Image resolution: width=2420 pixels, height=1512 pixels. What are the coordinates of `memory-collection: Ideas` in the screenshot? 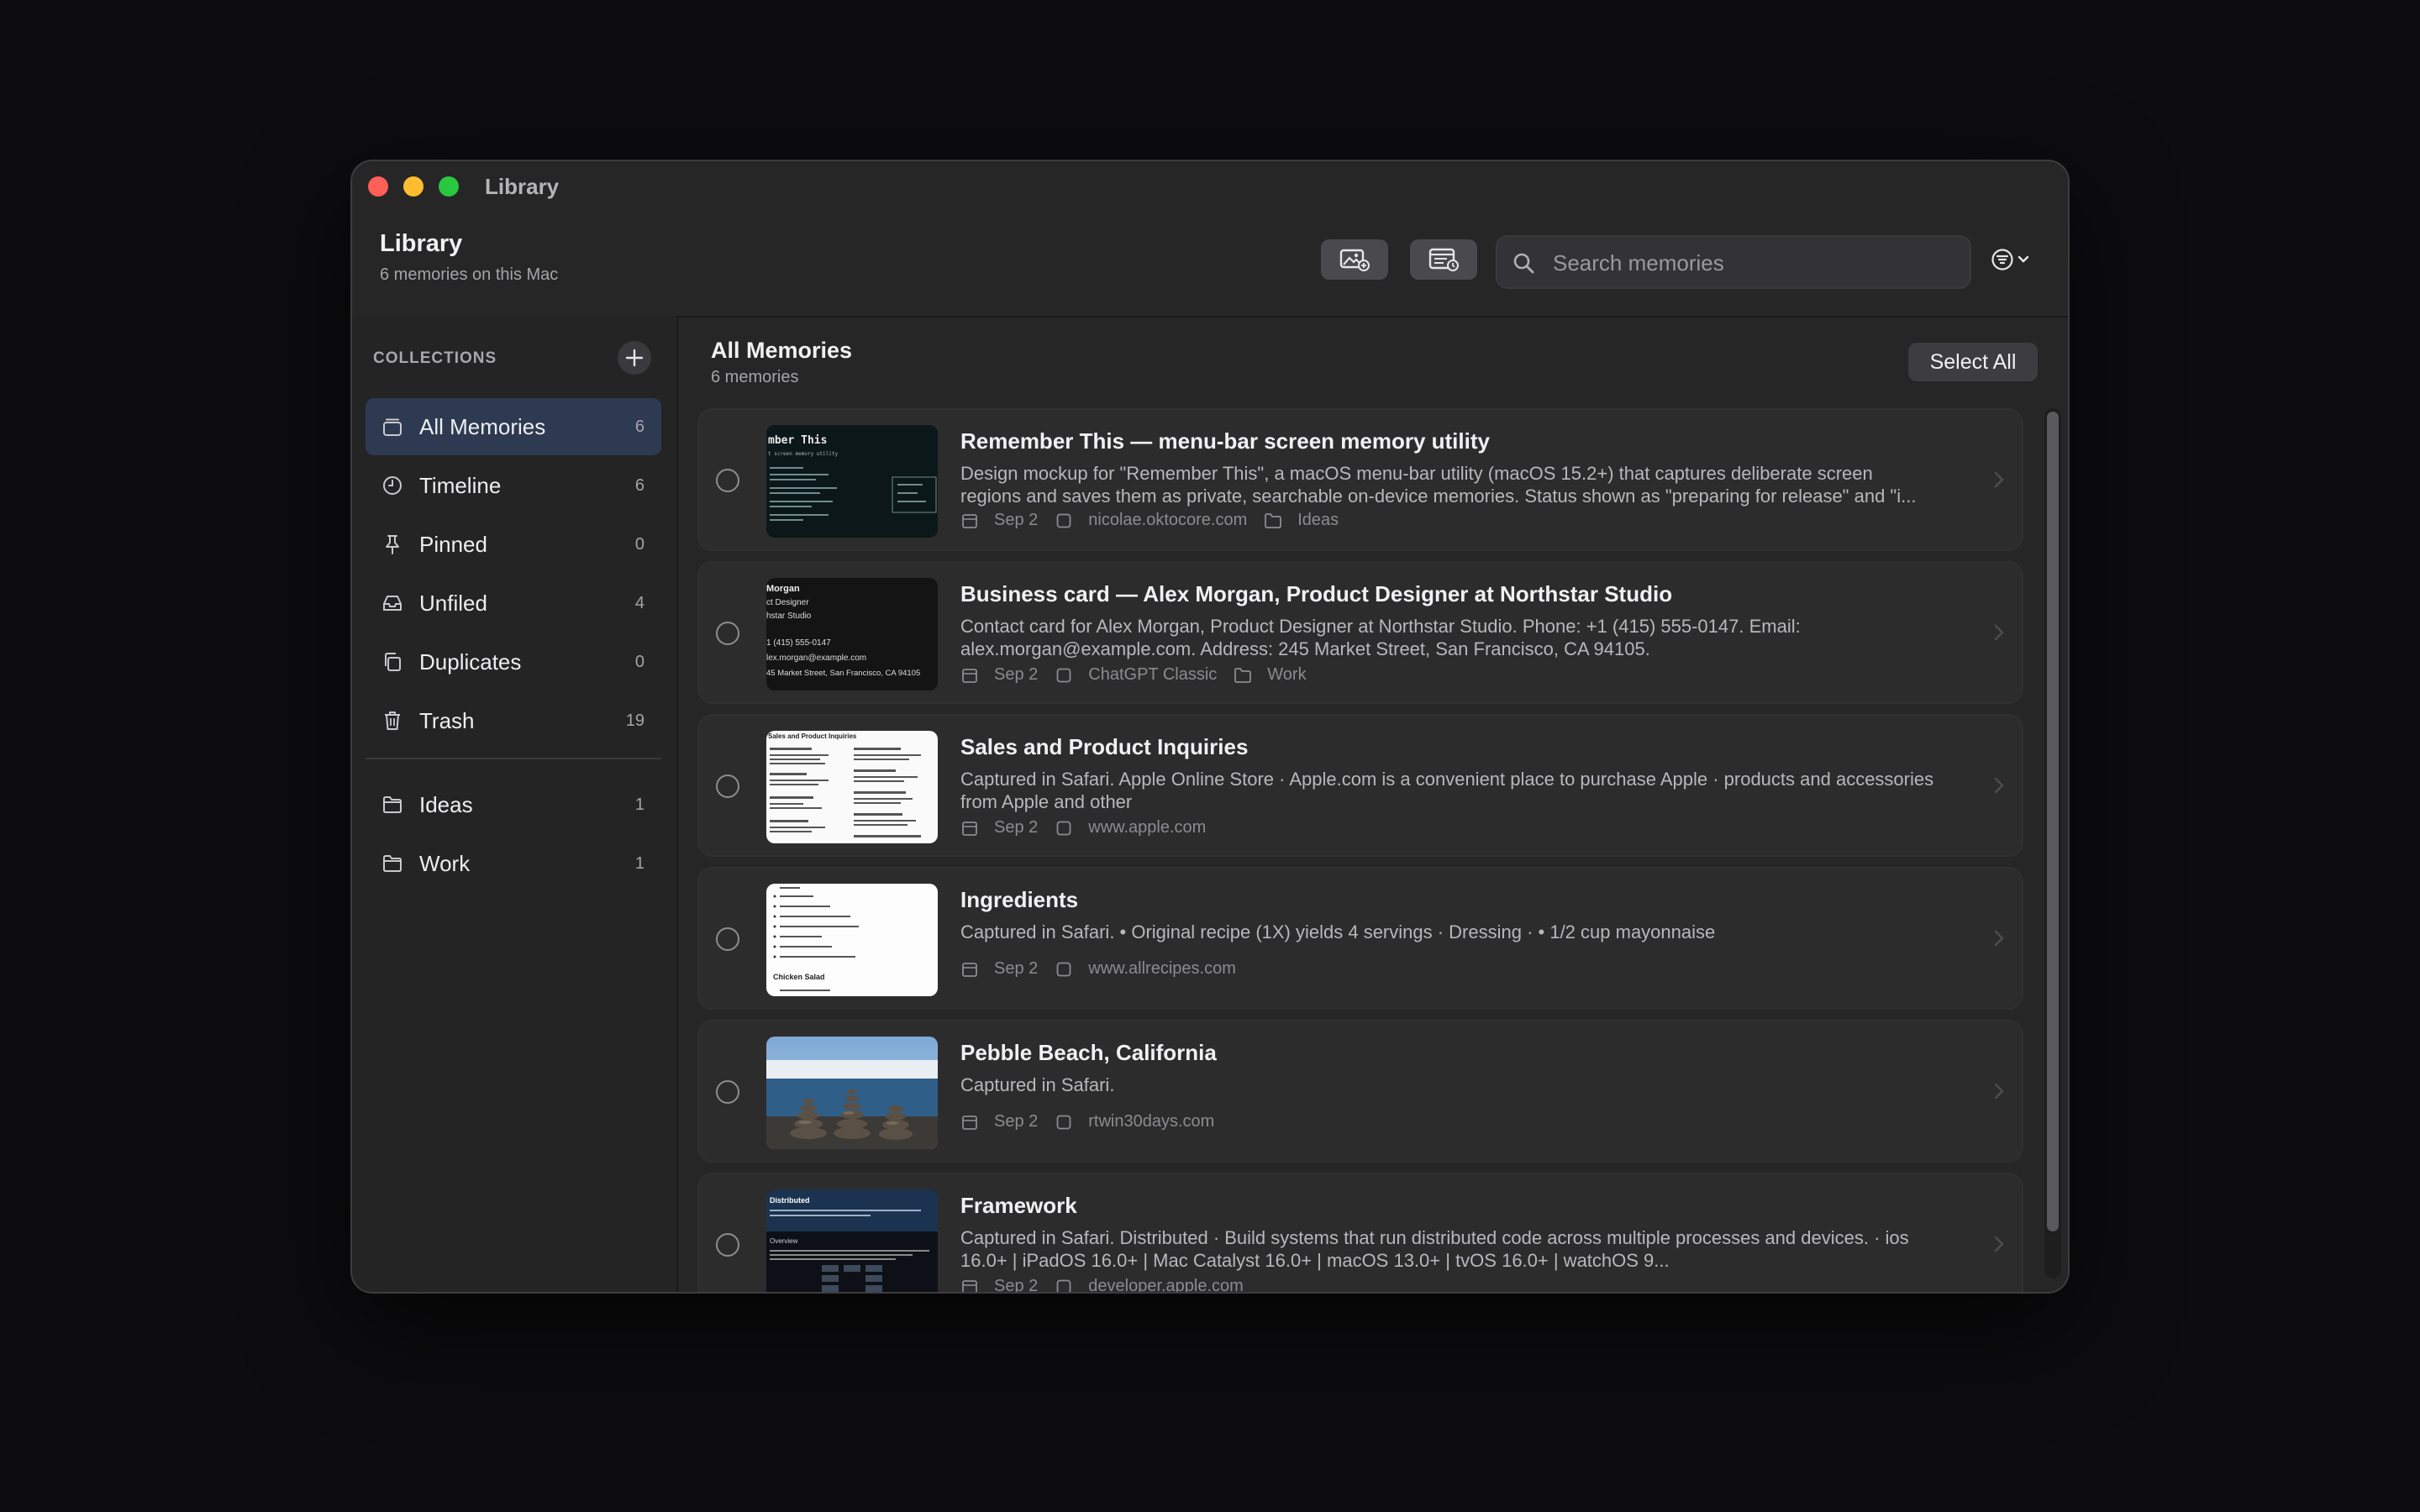 It's located at (1318, 520).